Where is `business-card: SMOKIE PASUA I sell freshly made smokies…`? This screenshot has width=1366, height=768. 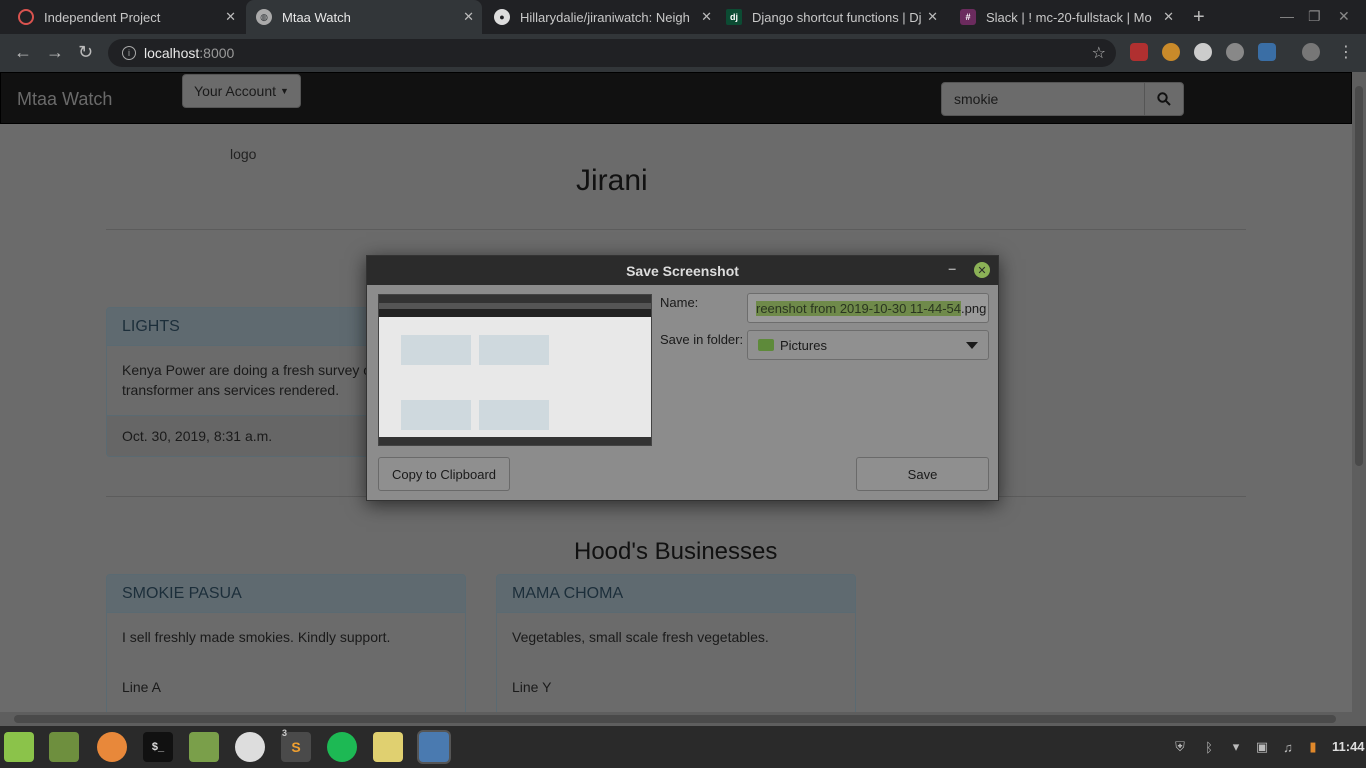
business-card: SMOKIE PASUA I sell freshly made smokies… is located at coordinates (286, 643).